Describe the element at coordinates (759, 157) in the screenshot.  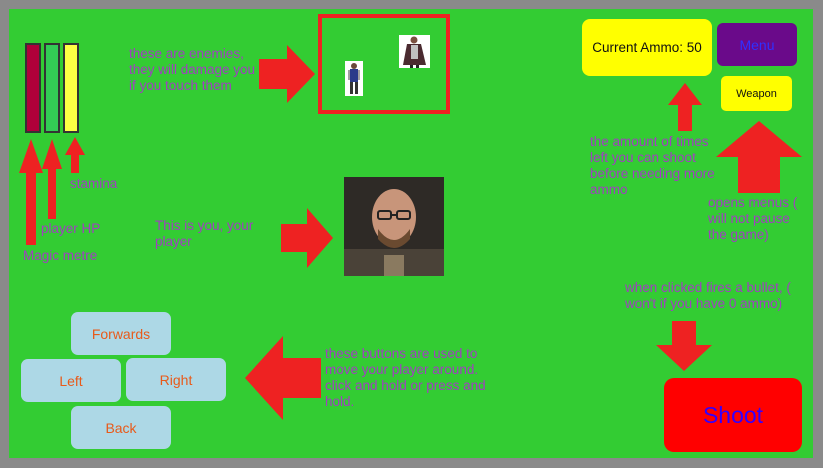
I see `arrow-to-menus-icon` at that location.